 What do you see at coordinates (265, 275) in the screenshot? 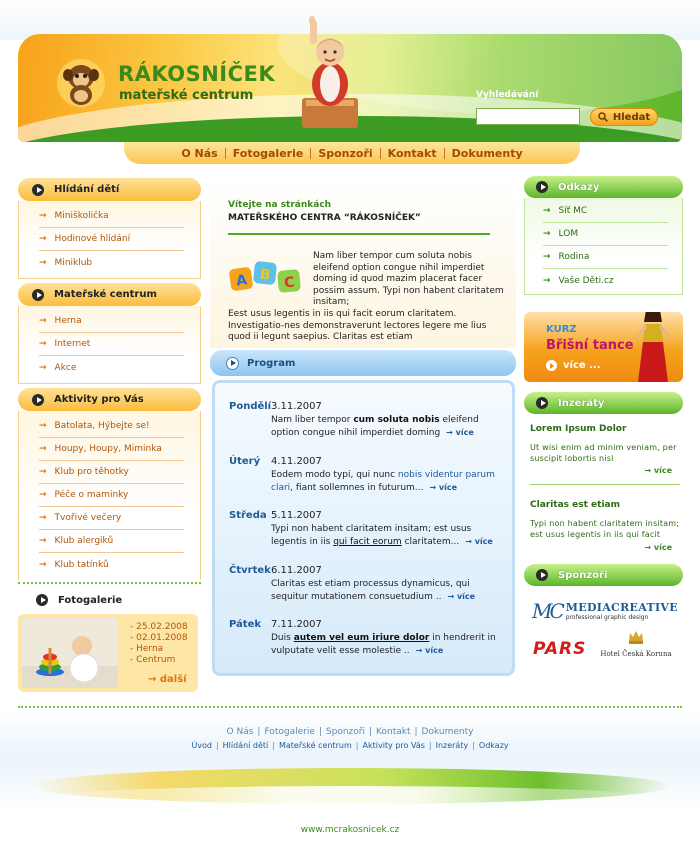
I see `svg-text: B` at bounding box center [265, 275].